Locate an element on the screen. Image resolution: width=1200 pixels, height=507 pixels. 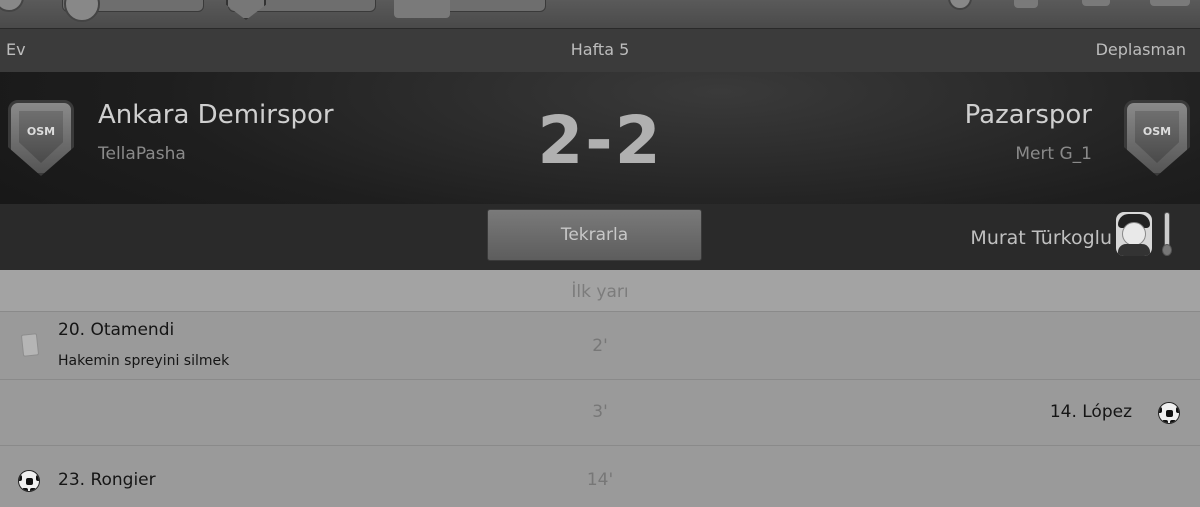
crest-text: OSM is located at coordinates (1157, 131).